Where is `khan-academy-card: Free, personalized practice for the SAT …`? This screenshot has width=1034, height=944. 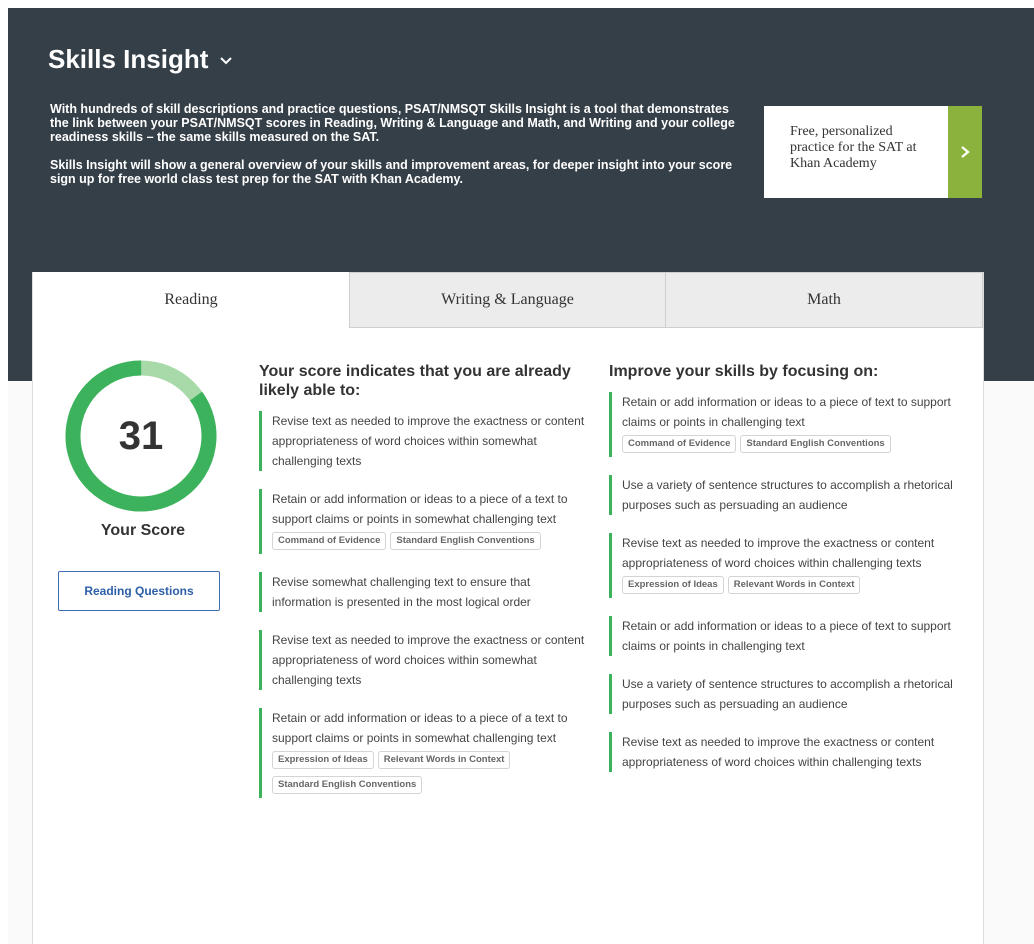
khan-academy-card: Free, personalized practice for the SAT … is located at coordinates (873, 152).